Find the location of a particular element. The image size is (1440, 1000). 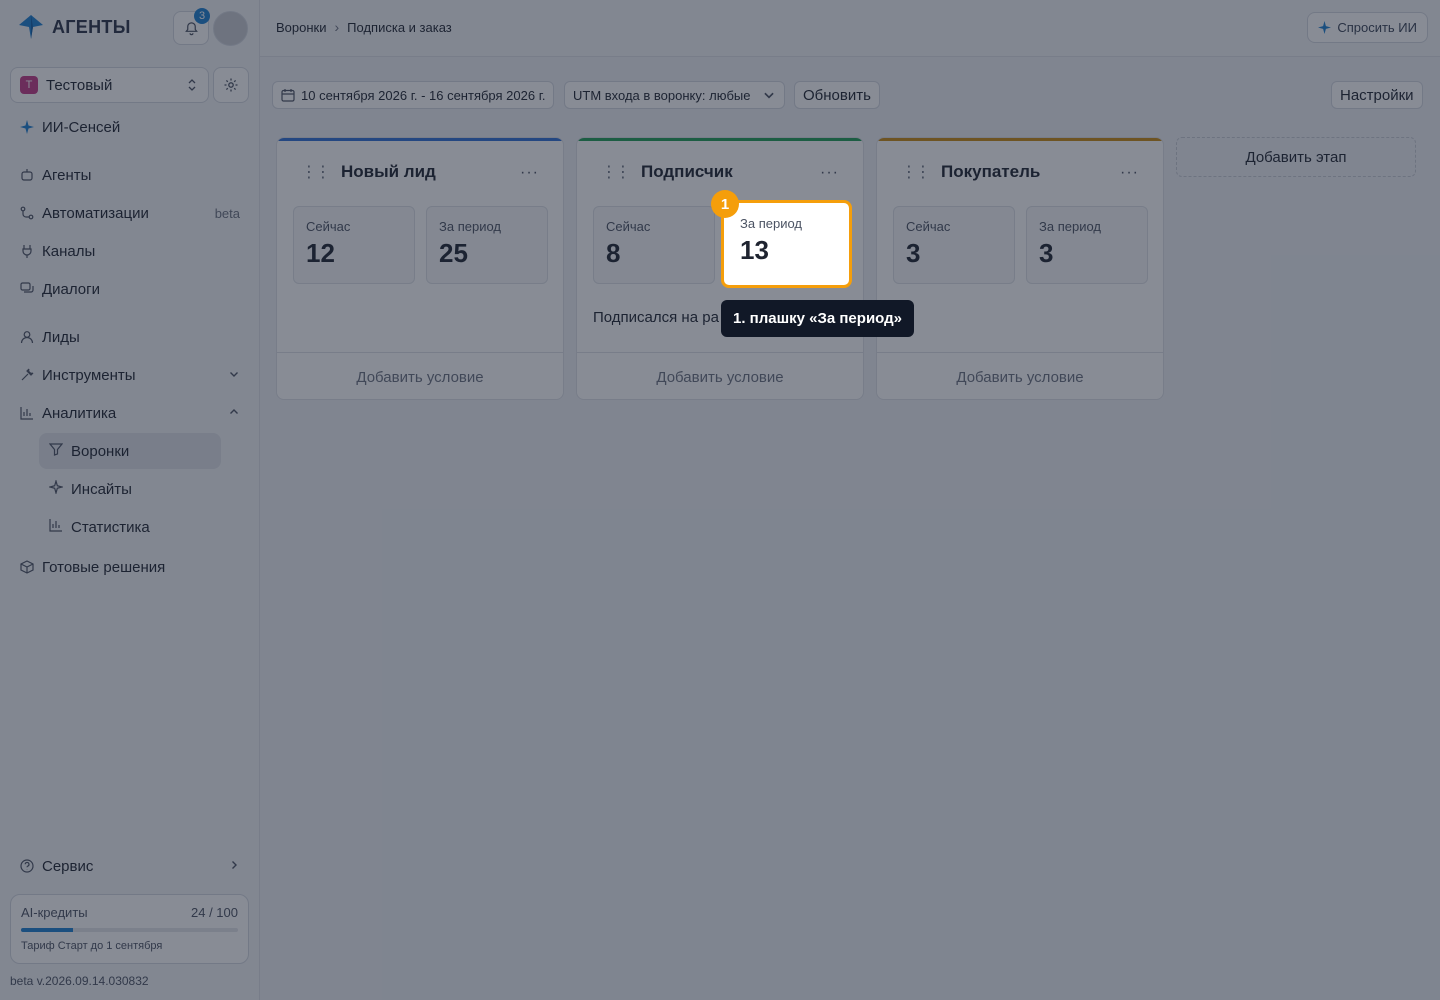

sidebar-item-agents: Агенты is located at coordinates (130, 175).